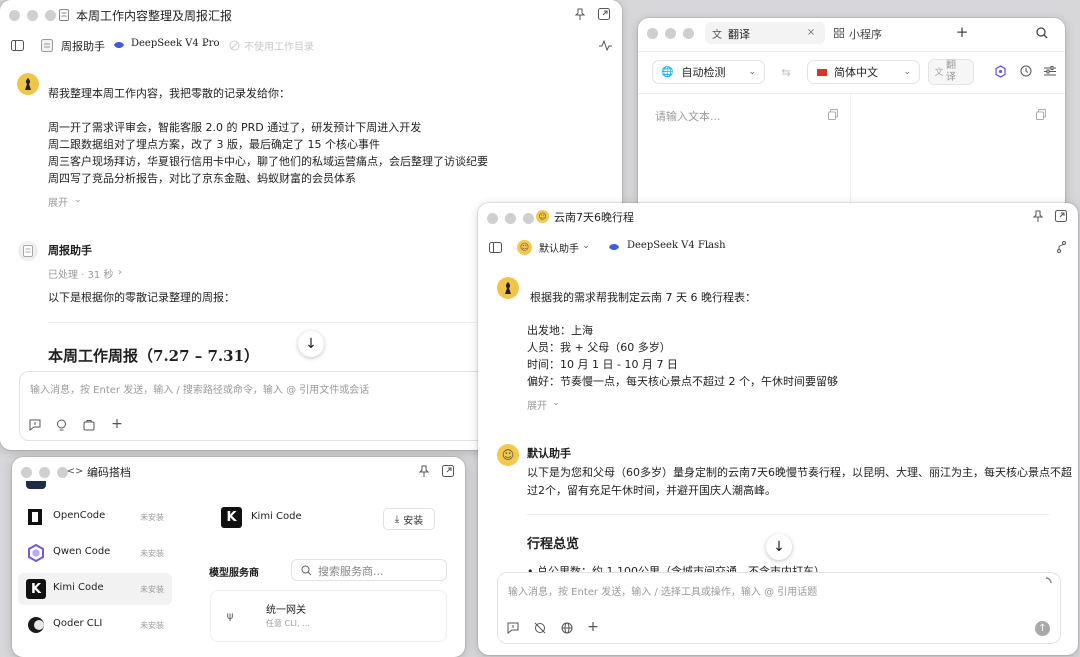  I want to click on assistant-avatar-icon, so click(47, 45).